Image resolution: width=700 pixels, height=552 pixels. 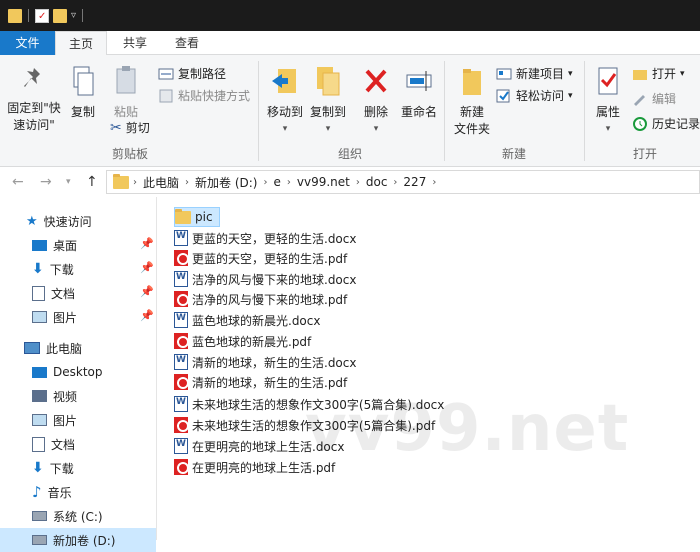 What do you see at coordinates (260, 382) in the screenshot?
I see `list-item: 清新的地球，新生的生活.pdf` at bounding box center [260, 382].